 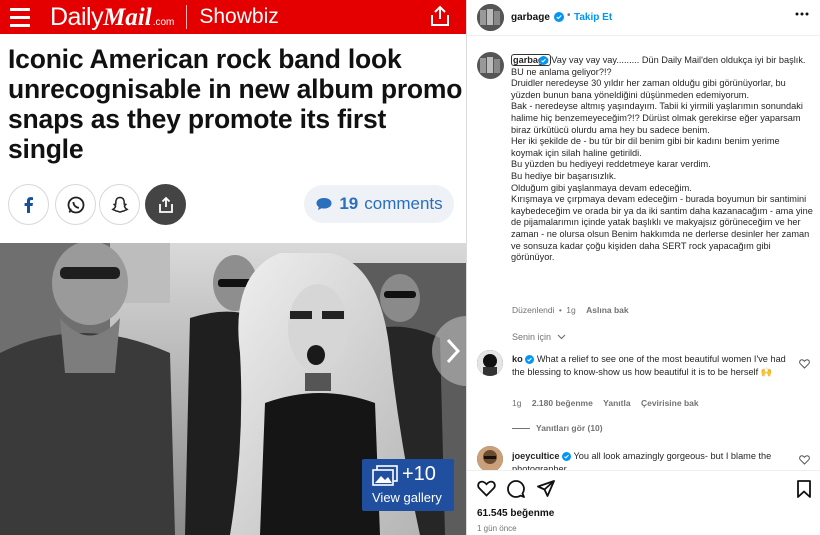 I want to click on header-divider, so click(x=187, y=17).